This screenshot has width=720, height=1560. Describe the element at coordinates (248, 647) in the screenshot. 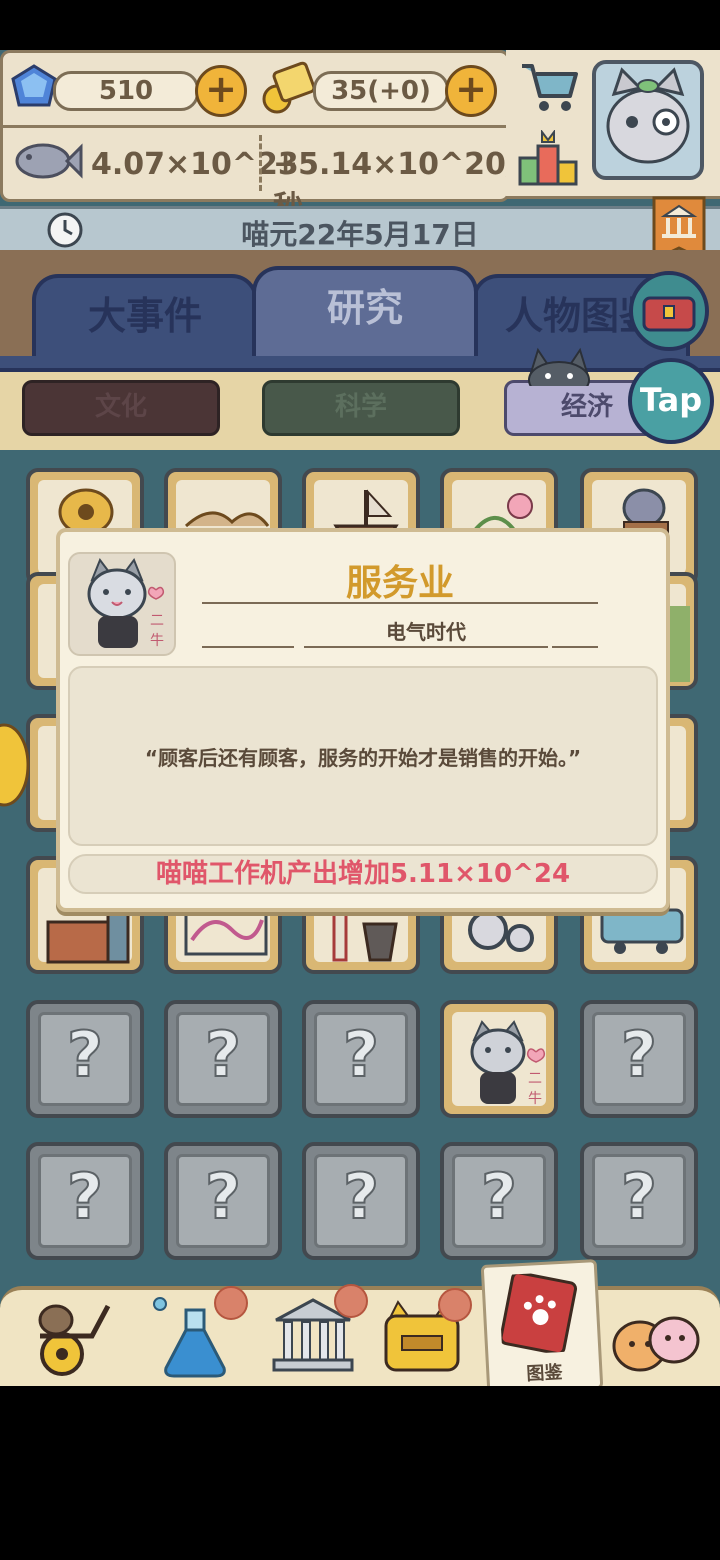

I see `era-rule-left` at that location.